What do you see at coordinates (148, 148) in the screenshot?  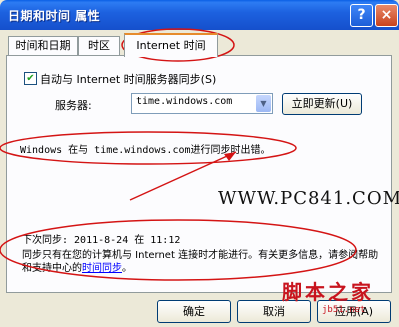 I see `status-highlight-ellipse` at bounding box center [148, 148].